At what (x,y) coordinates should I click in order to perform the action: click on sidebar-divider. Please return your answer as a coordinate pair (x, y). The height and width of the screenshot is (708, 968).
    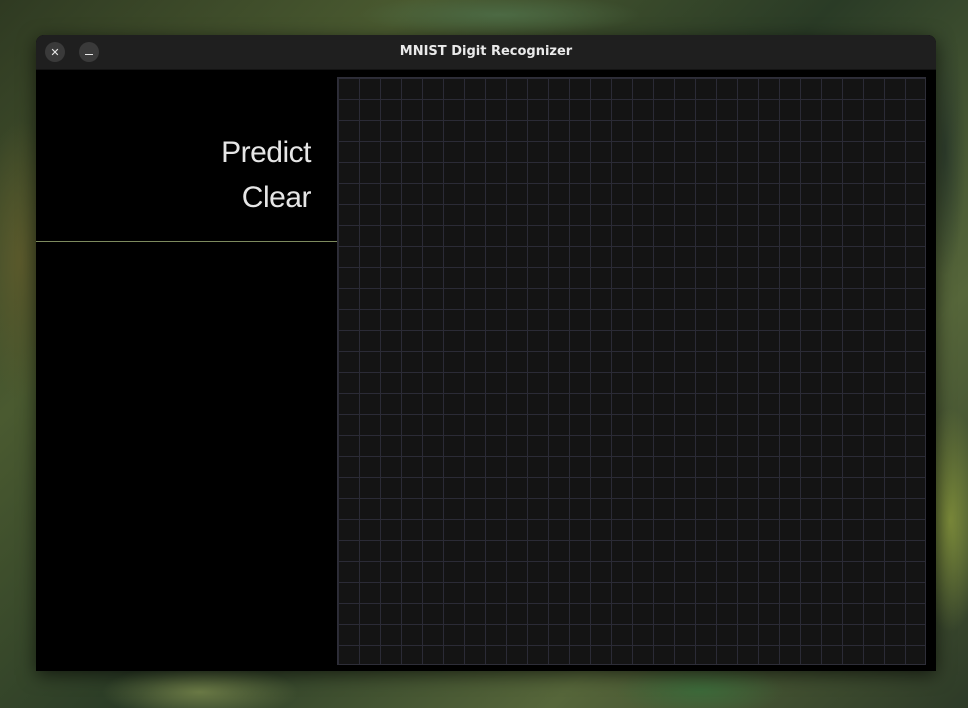
    Looking at the image, I should click on (186, 241).